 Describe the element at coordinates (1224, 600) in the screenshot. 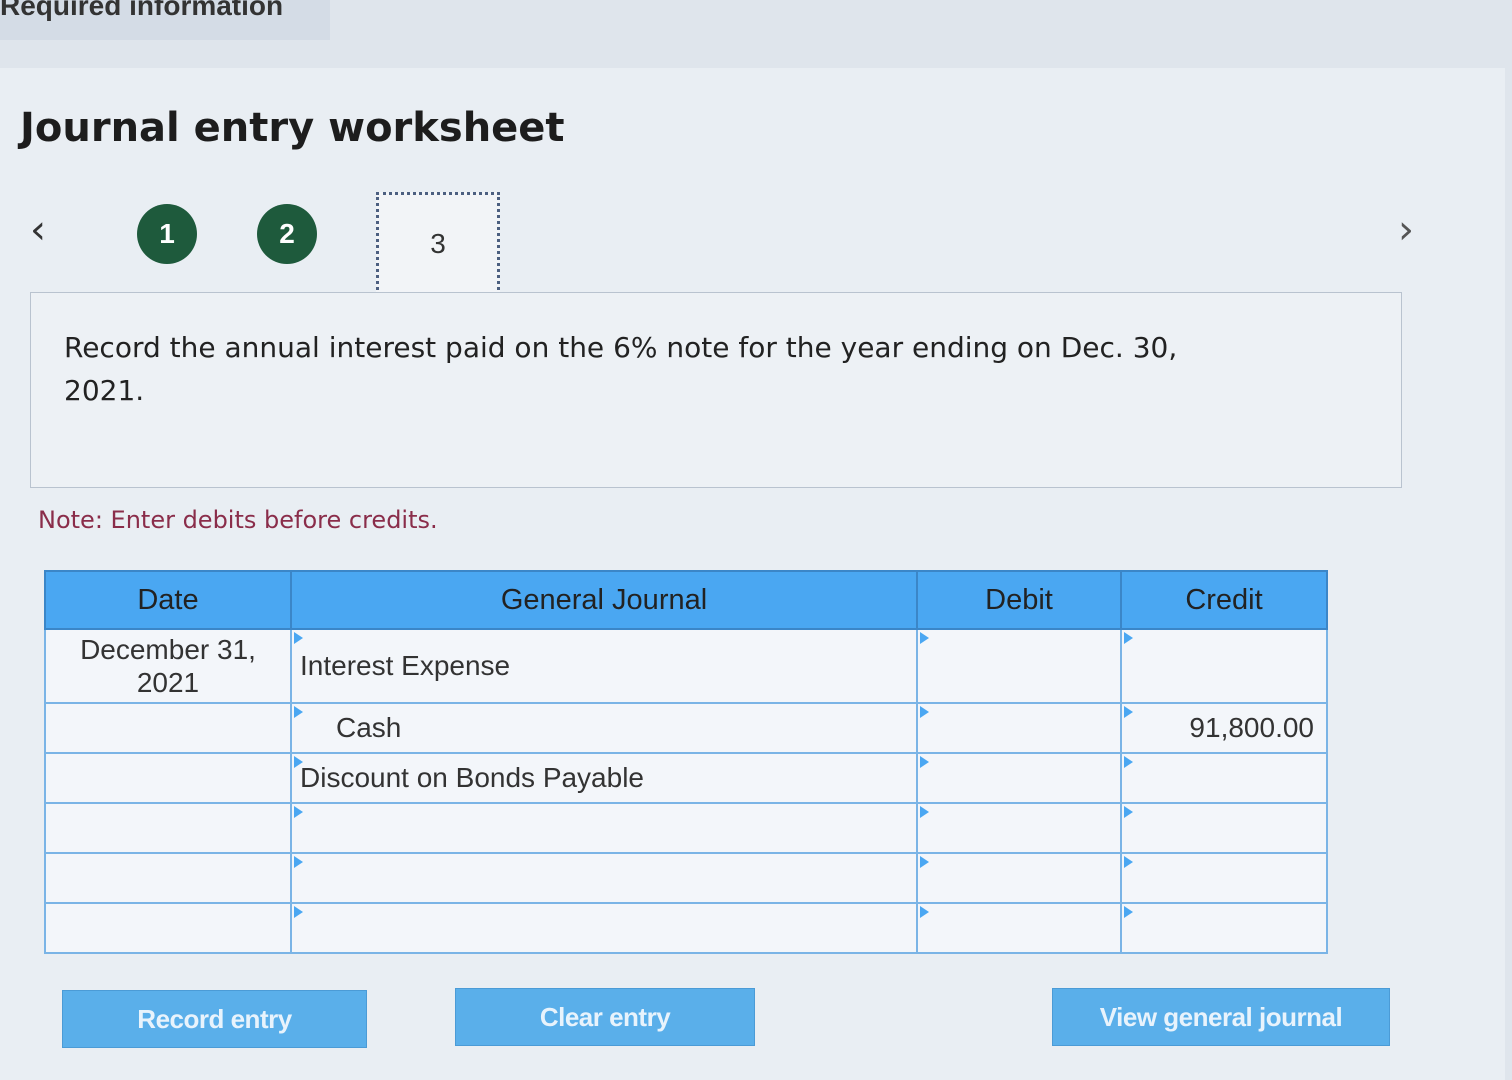

I see `header-credit: Credit` at that location.